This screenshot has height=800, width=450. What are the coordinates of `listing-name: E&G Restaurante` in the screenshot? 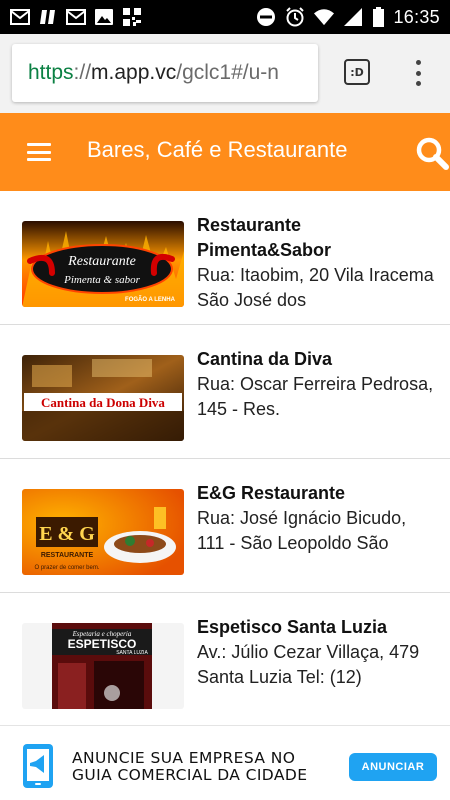 It's located at (271, 493).